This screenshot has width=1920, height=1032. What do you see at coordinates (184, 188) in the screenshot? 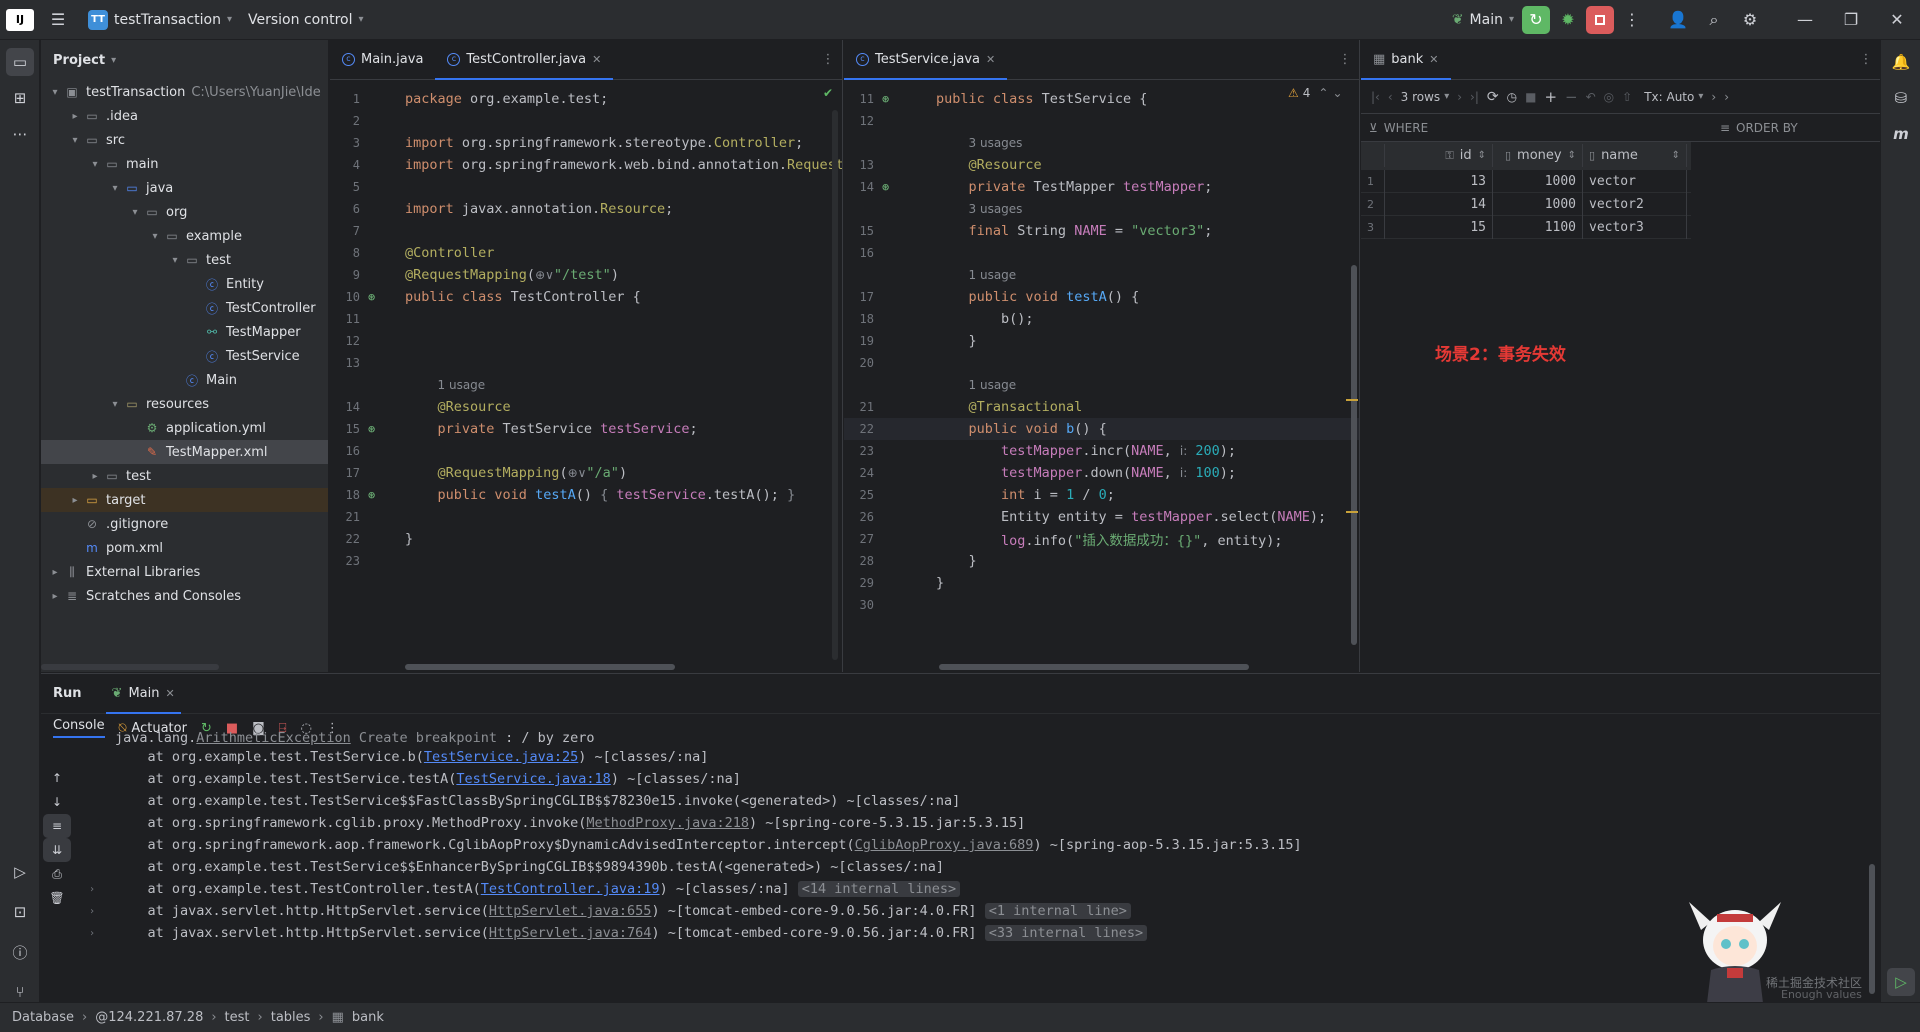
I see `tree-item: ▾ ▭ java` at bounding box center [184, 188].